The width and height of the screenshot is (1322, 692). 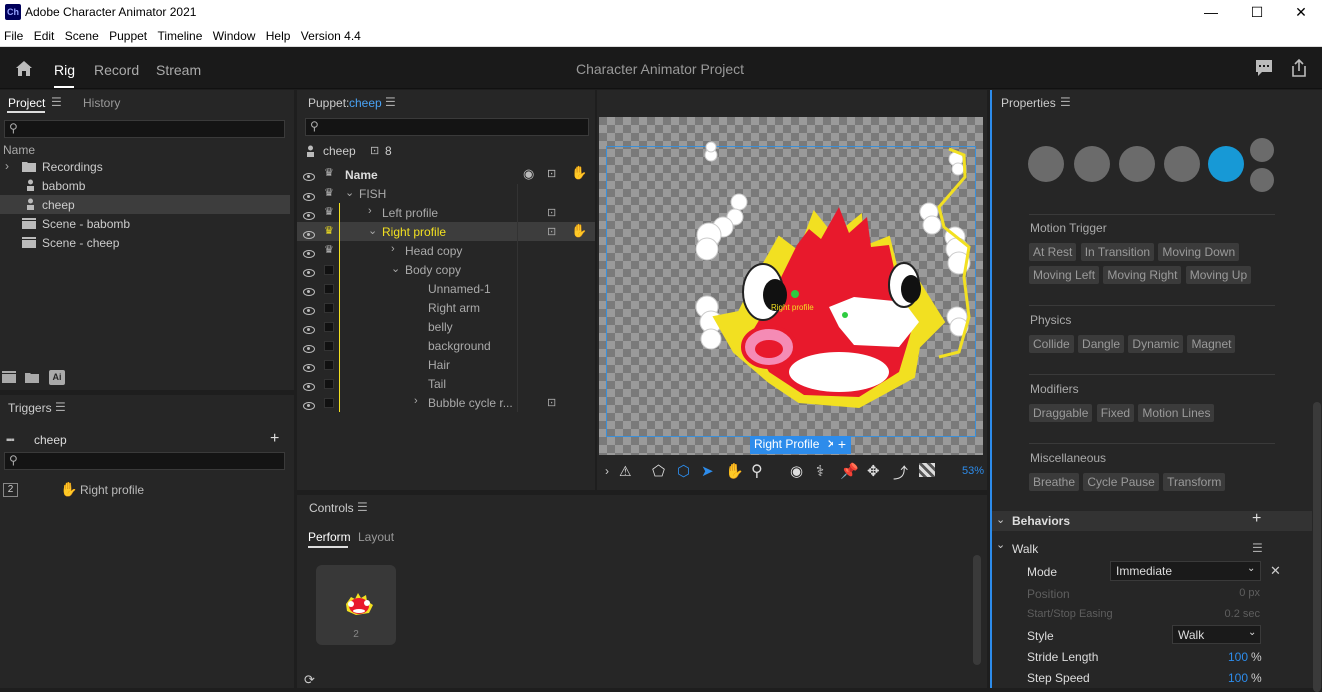 What do you see at coordinates (1275, 571) in the screenshot?
I see `remove-behavior-icon: ✕` at bounding box center [1275, 571].